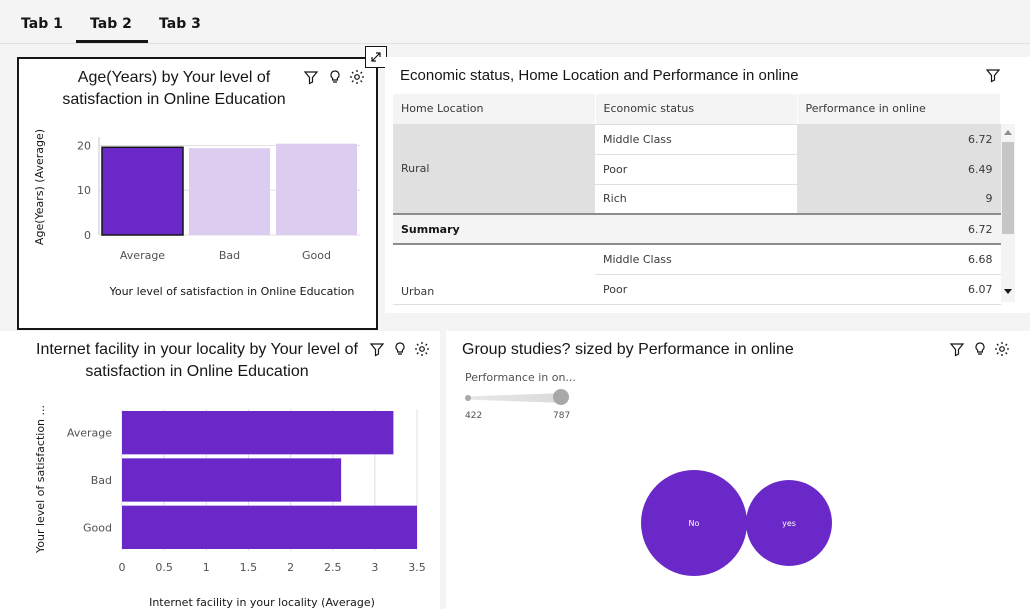 This screenshot has height=609, width=1030. I want to click on x-tick-label: 3.5, so click(417, 567).